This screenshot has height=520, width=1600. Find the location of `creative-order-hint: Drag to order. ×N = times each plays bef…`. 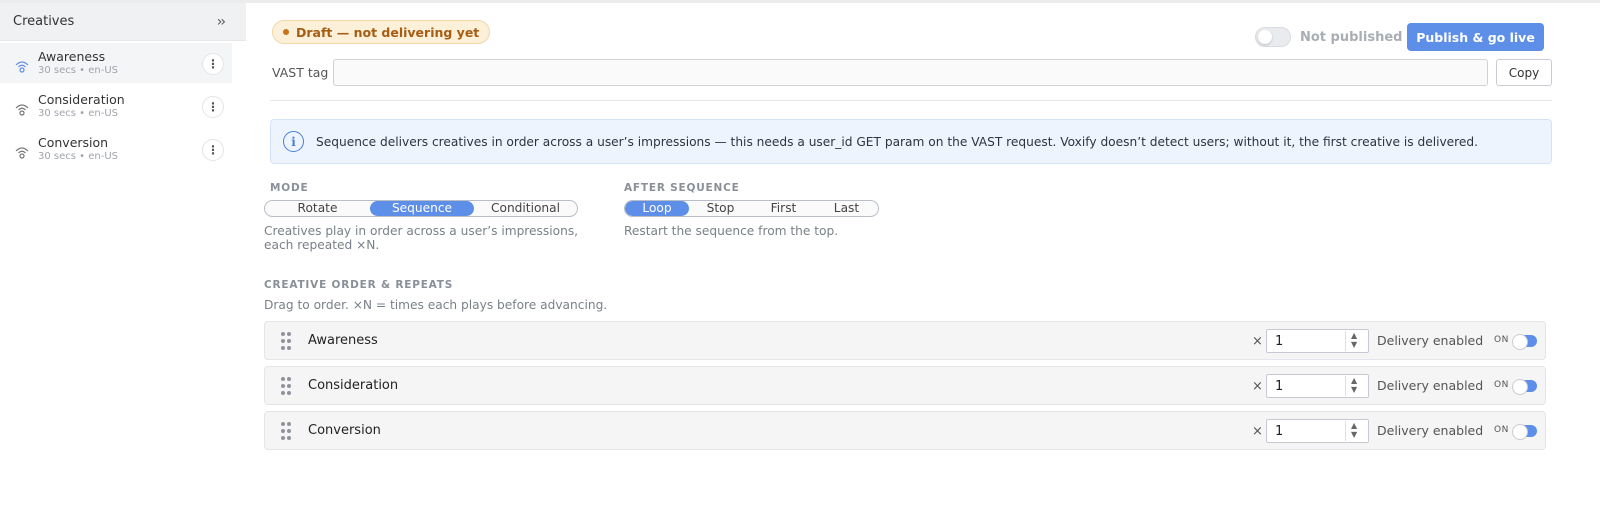

creative-order-hint: Drag to order. ×N = times each plays bef… is located at coordinates (436, 305).